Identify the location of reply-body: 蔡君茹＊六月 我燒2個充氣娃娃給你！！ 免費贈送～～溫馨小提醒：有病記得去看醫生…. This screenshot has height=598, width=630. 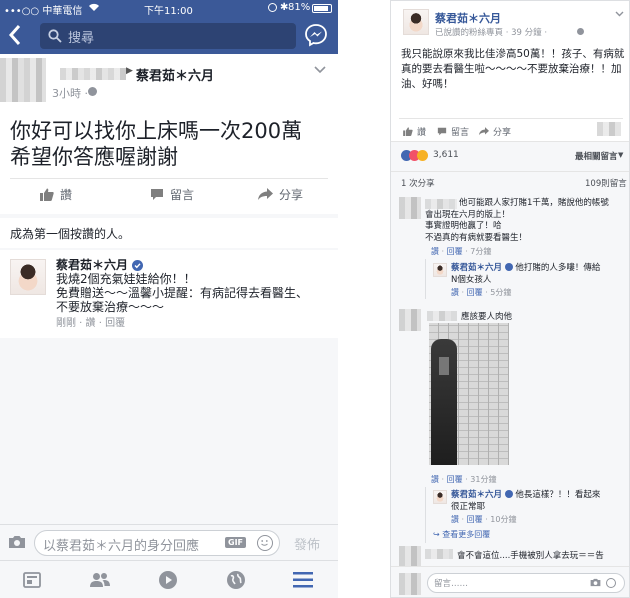
(182, 294).